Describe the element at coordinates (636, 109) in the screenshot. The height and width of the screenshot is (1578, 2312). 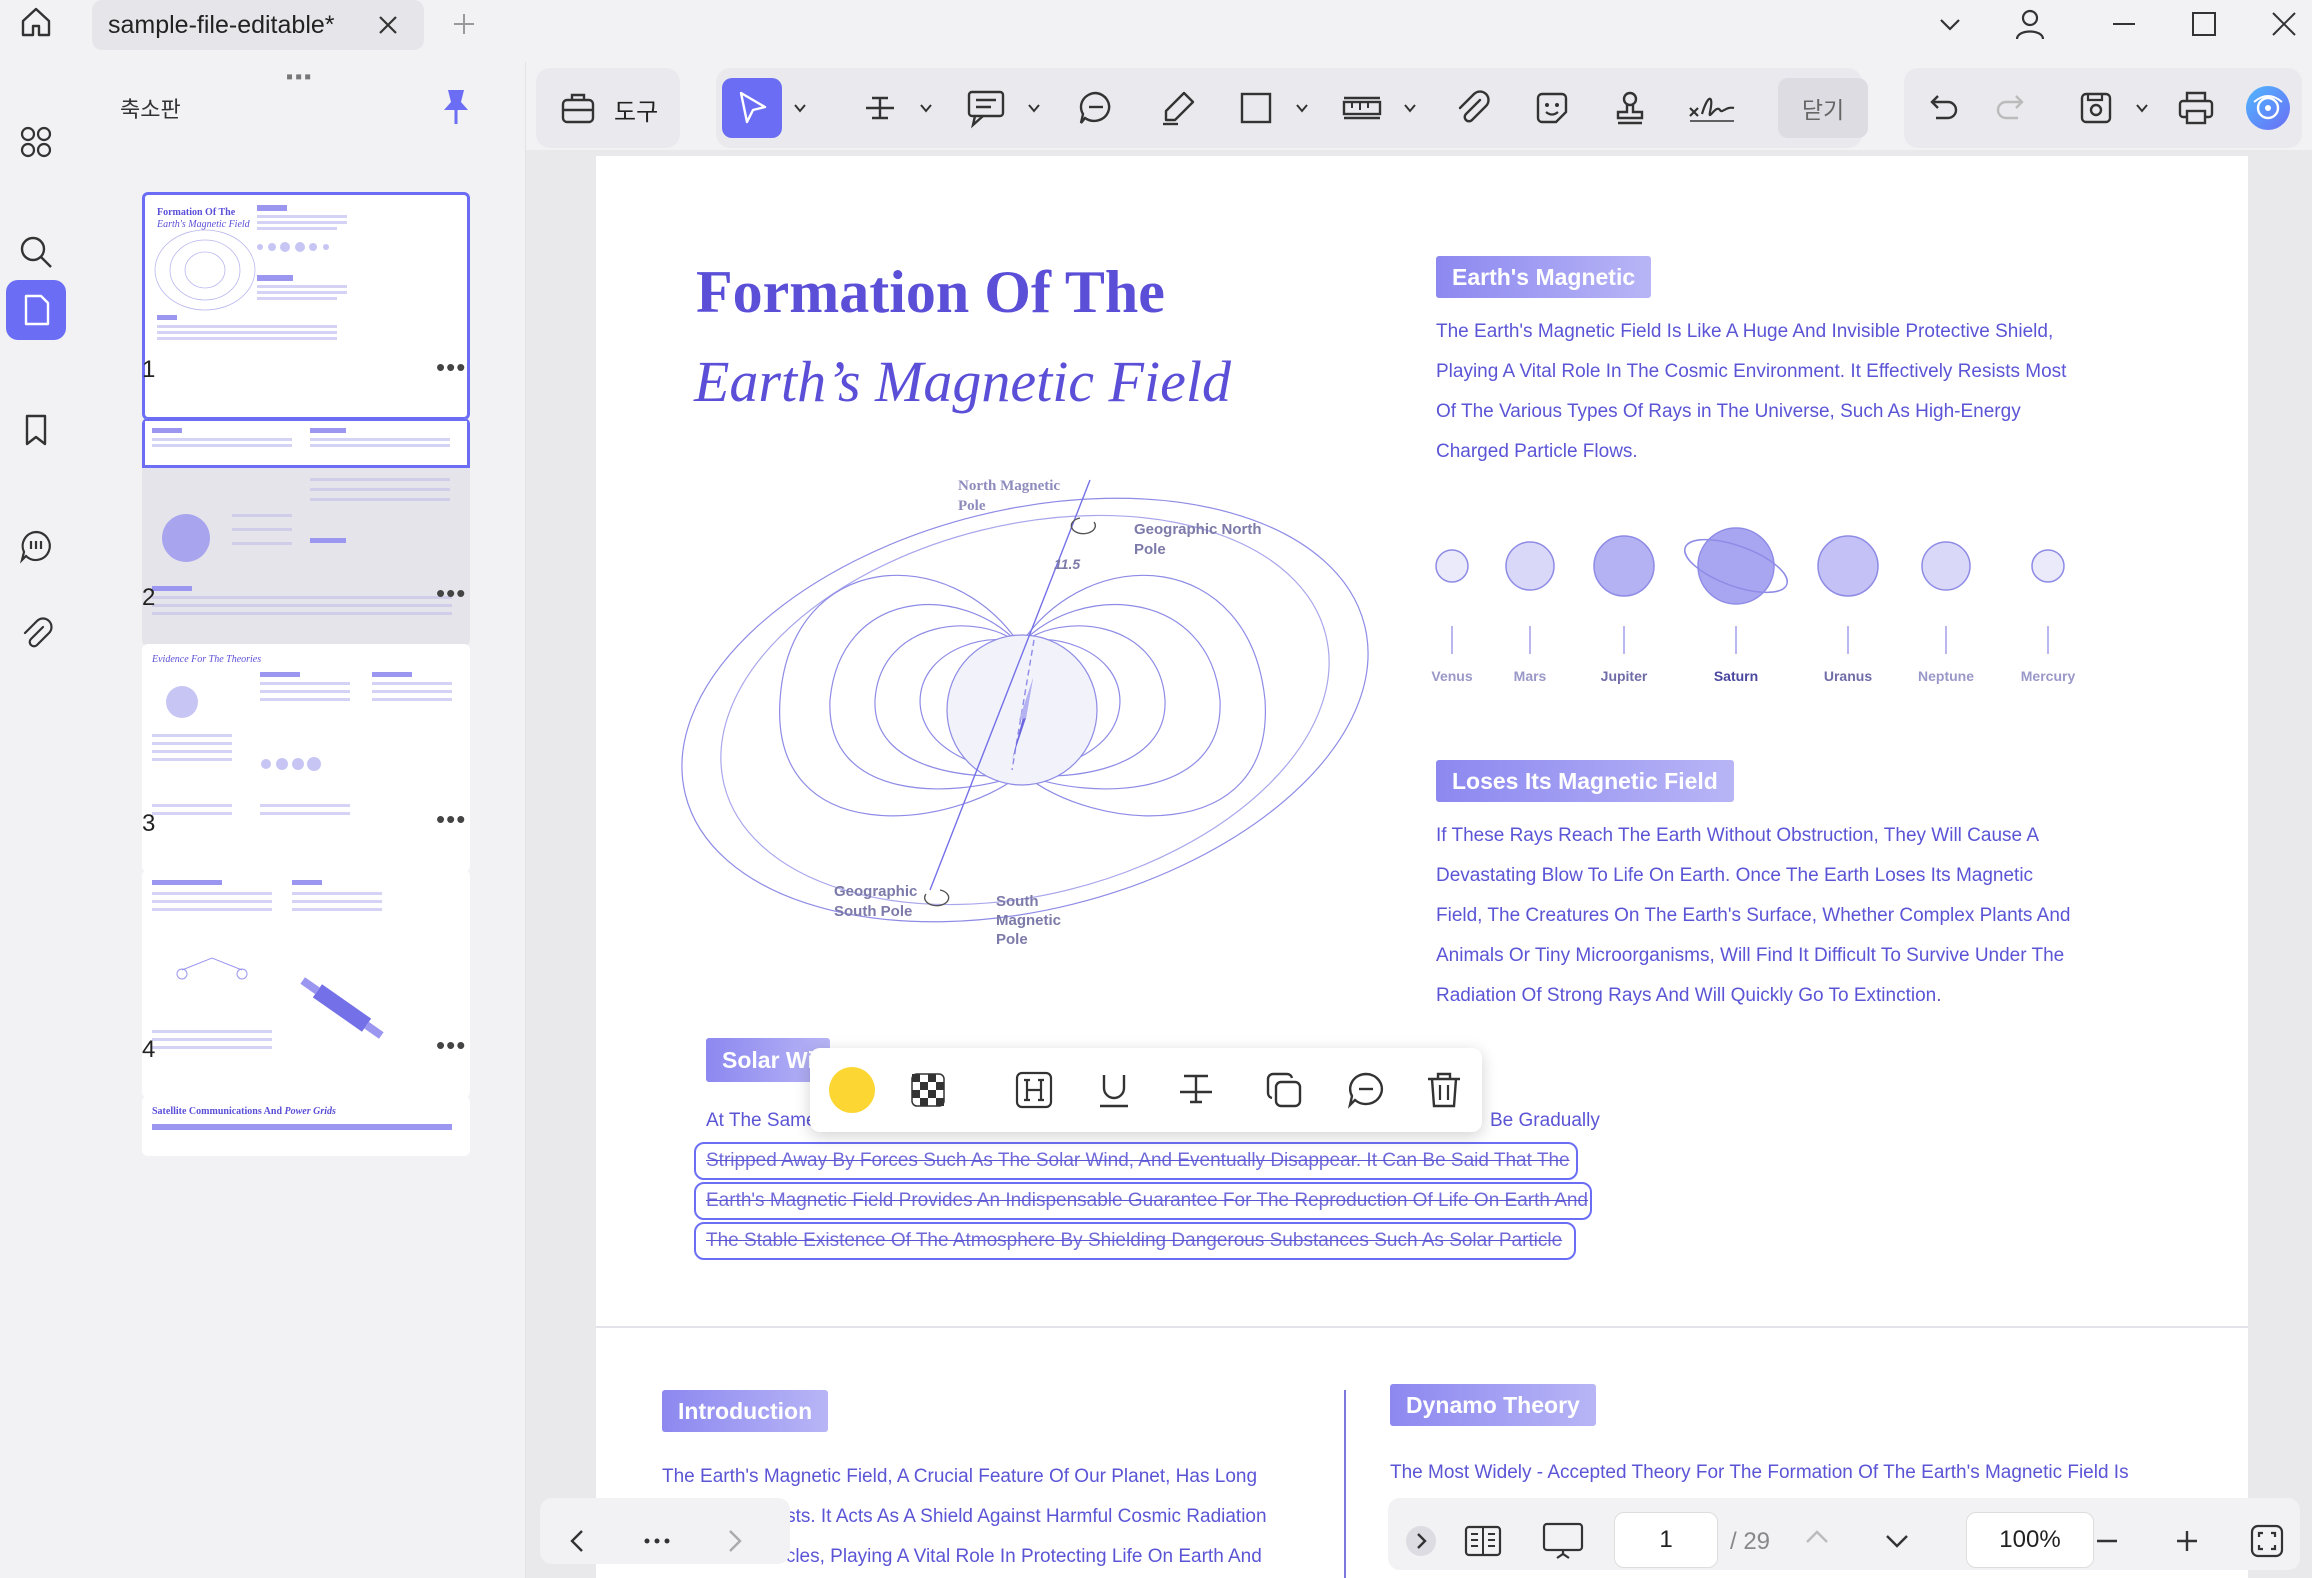
I see `tools-label: 도구` at that location.